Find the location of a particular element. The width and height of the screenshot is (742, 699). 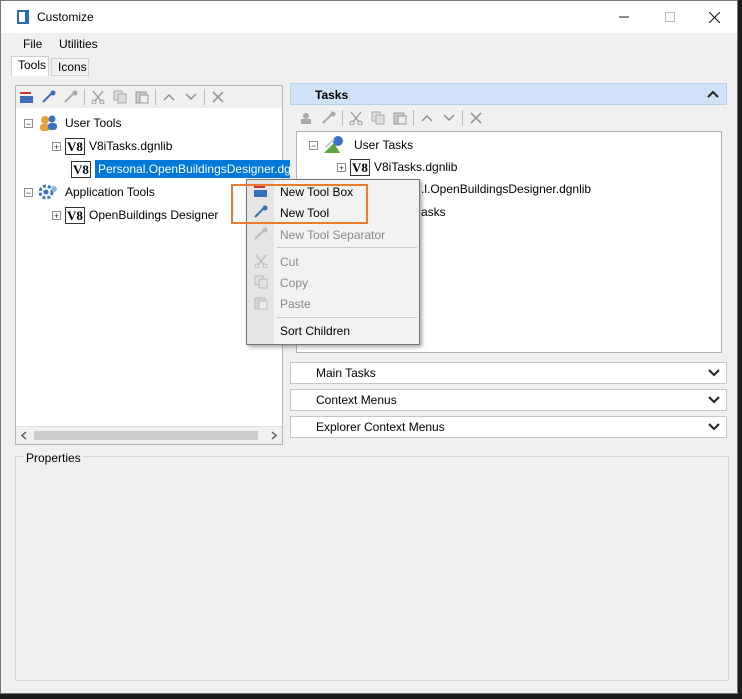

add-task-icon is located at coordinates (307, 118).